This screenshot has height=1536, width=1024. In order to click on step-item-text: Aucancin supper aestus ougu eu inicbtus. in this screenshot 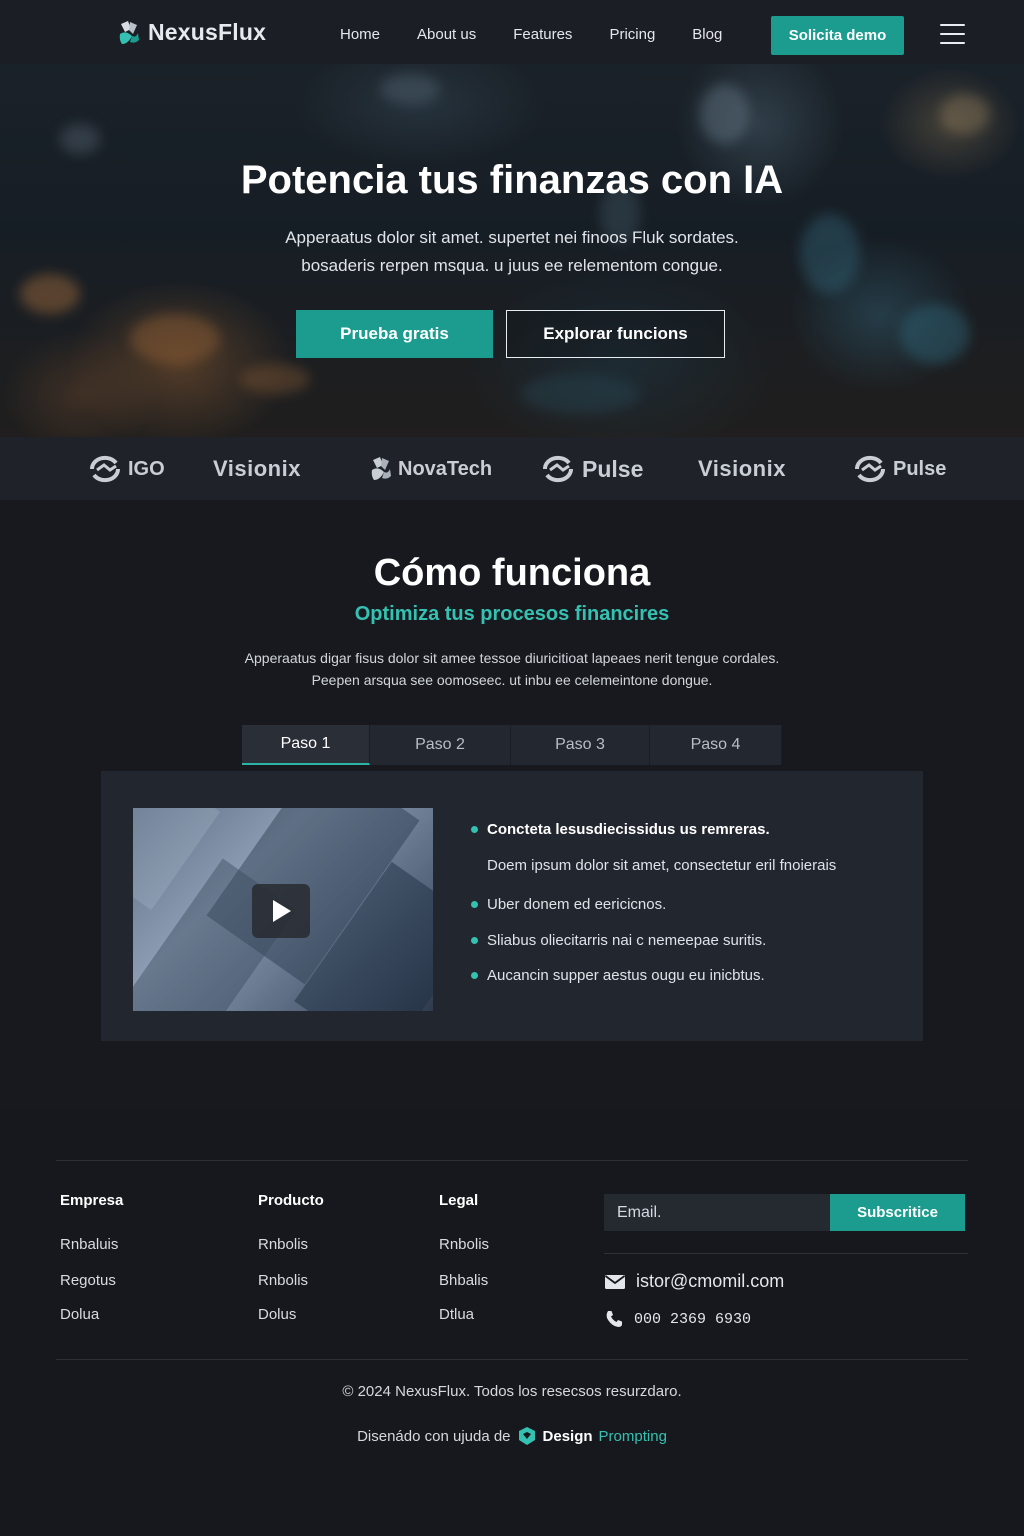, I will do `click(626, 975)`.